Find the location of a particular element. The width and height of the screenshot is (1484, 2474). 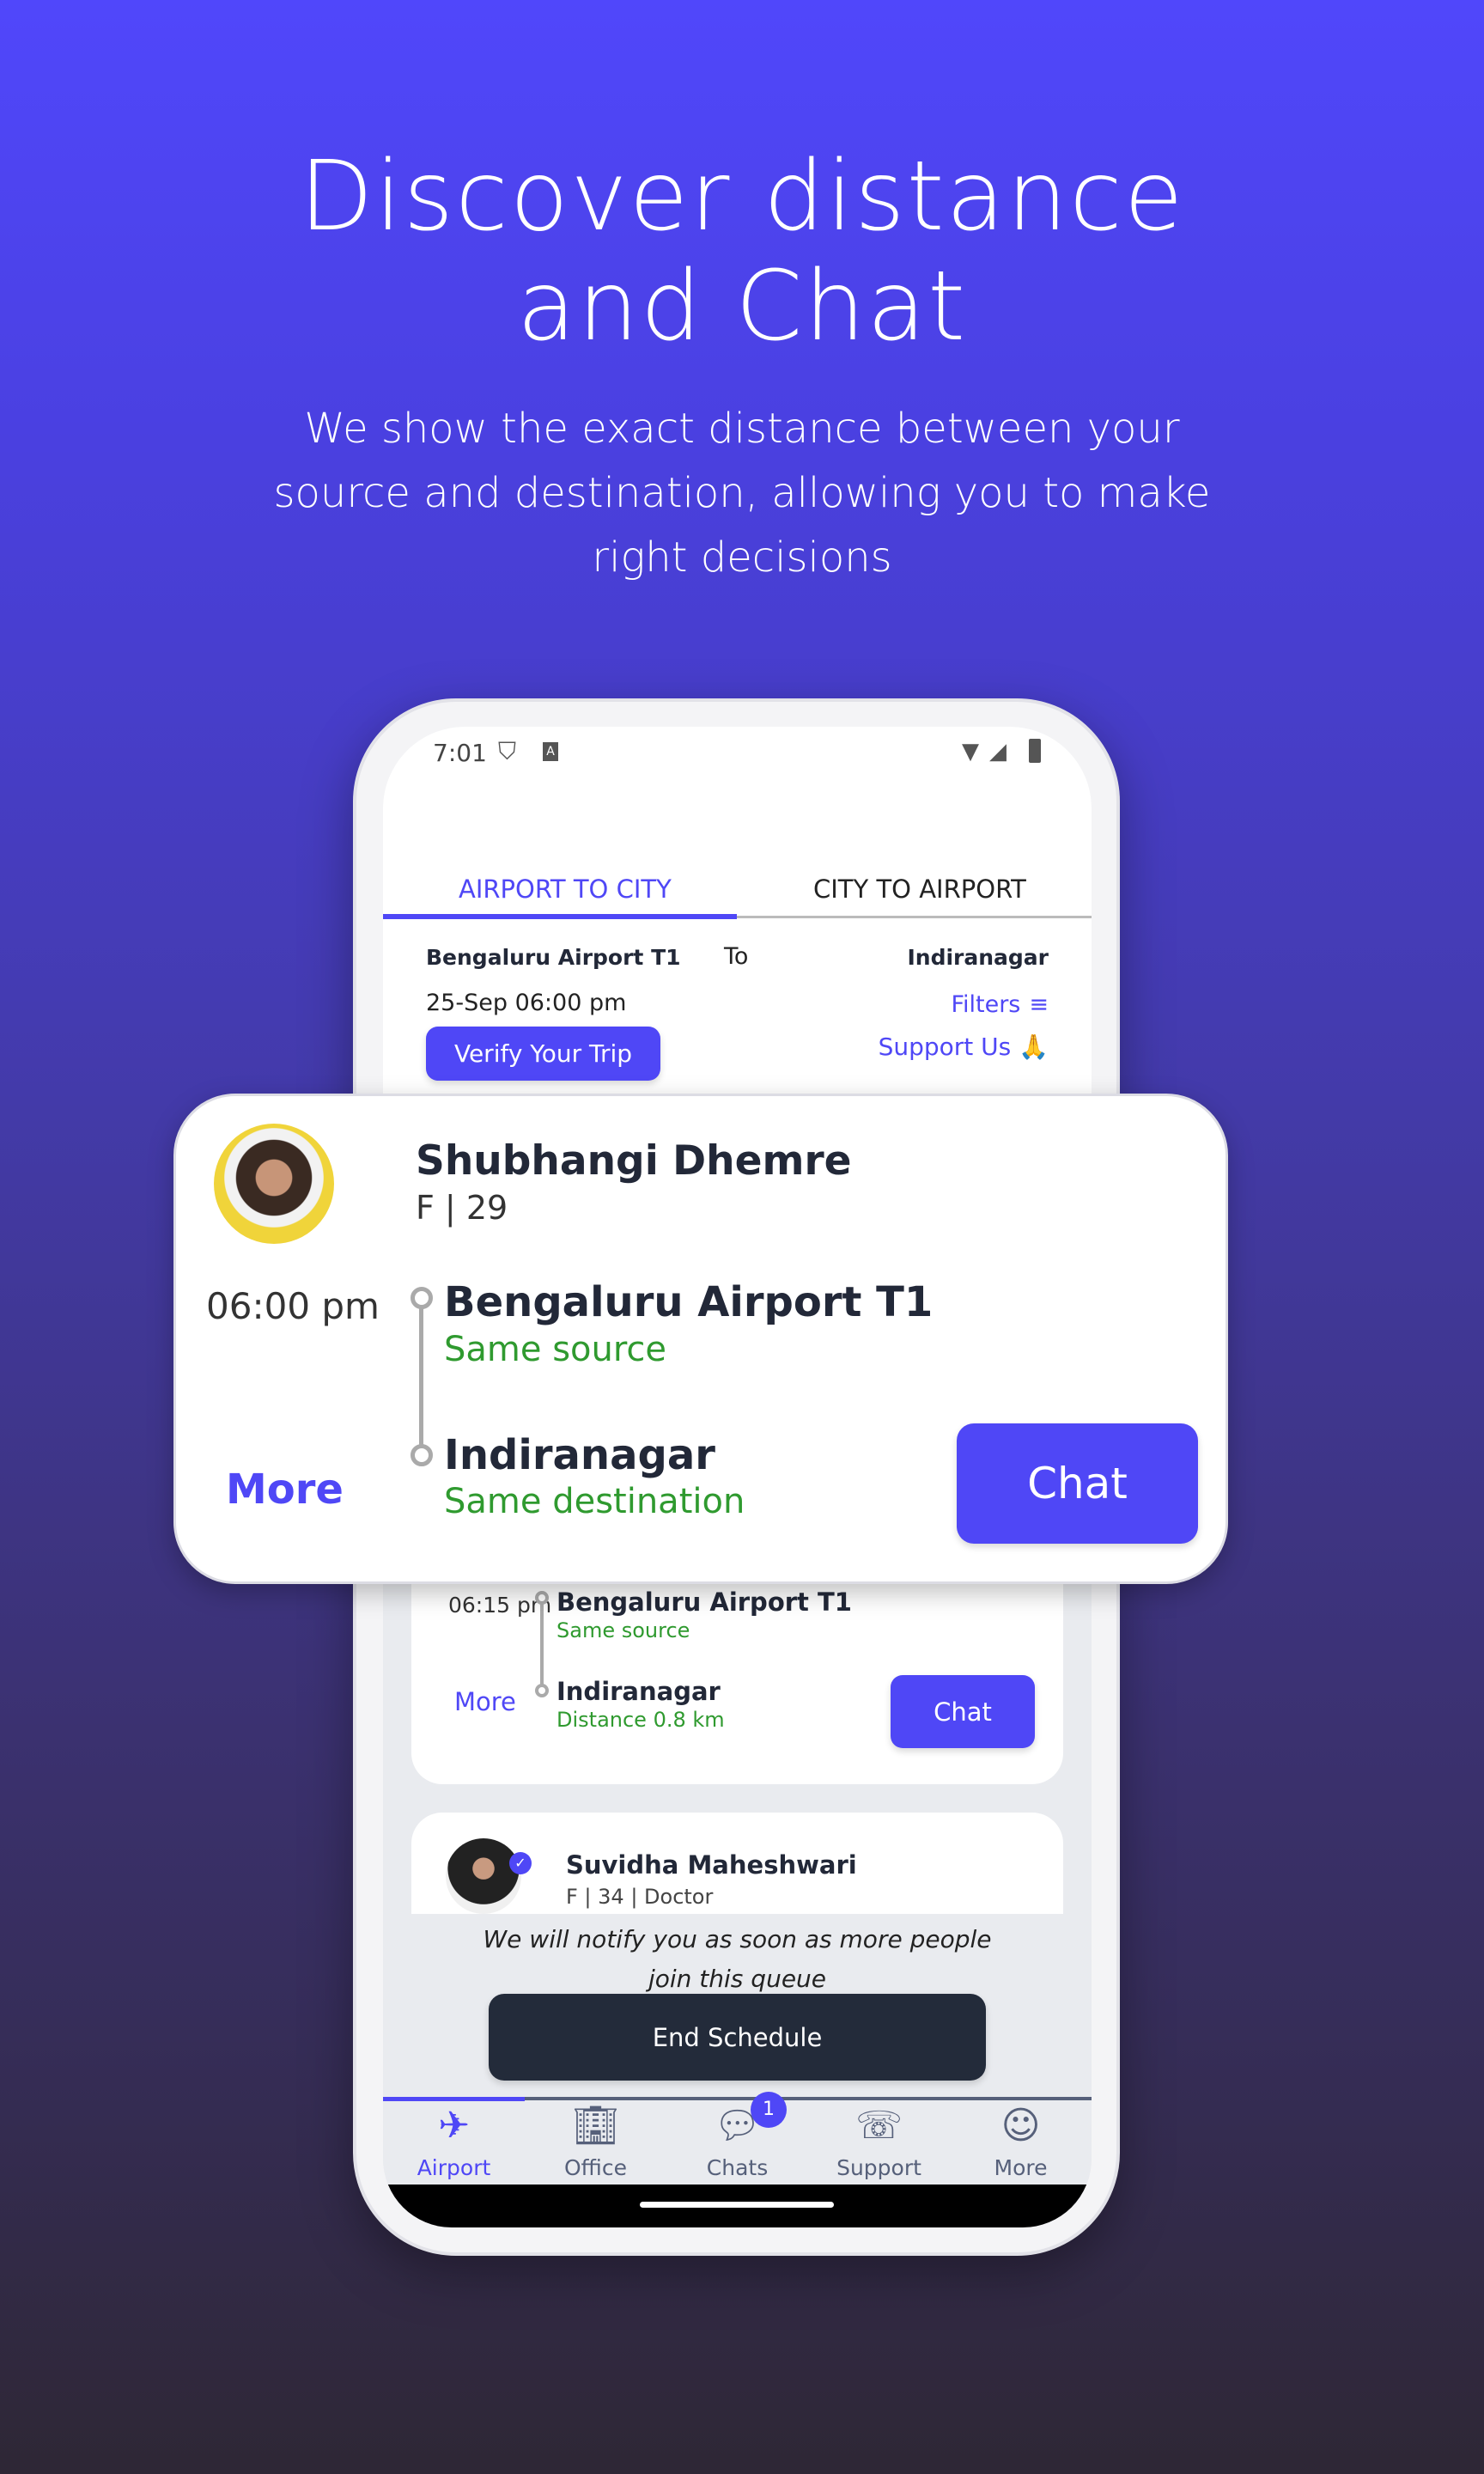

nav-office-label: Office is located at coordinates (595, 2167).